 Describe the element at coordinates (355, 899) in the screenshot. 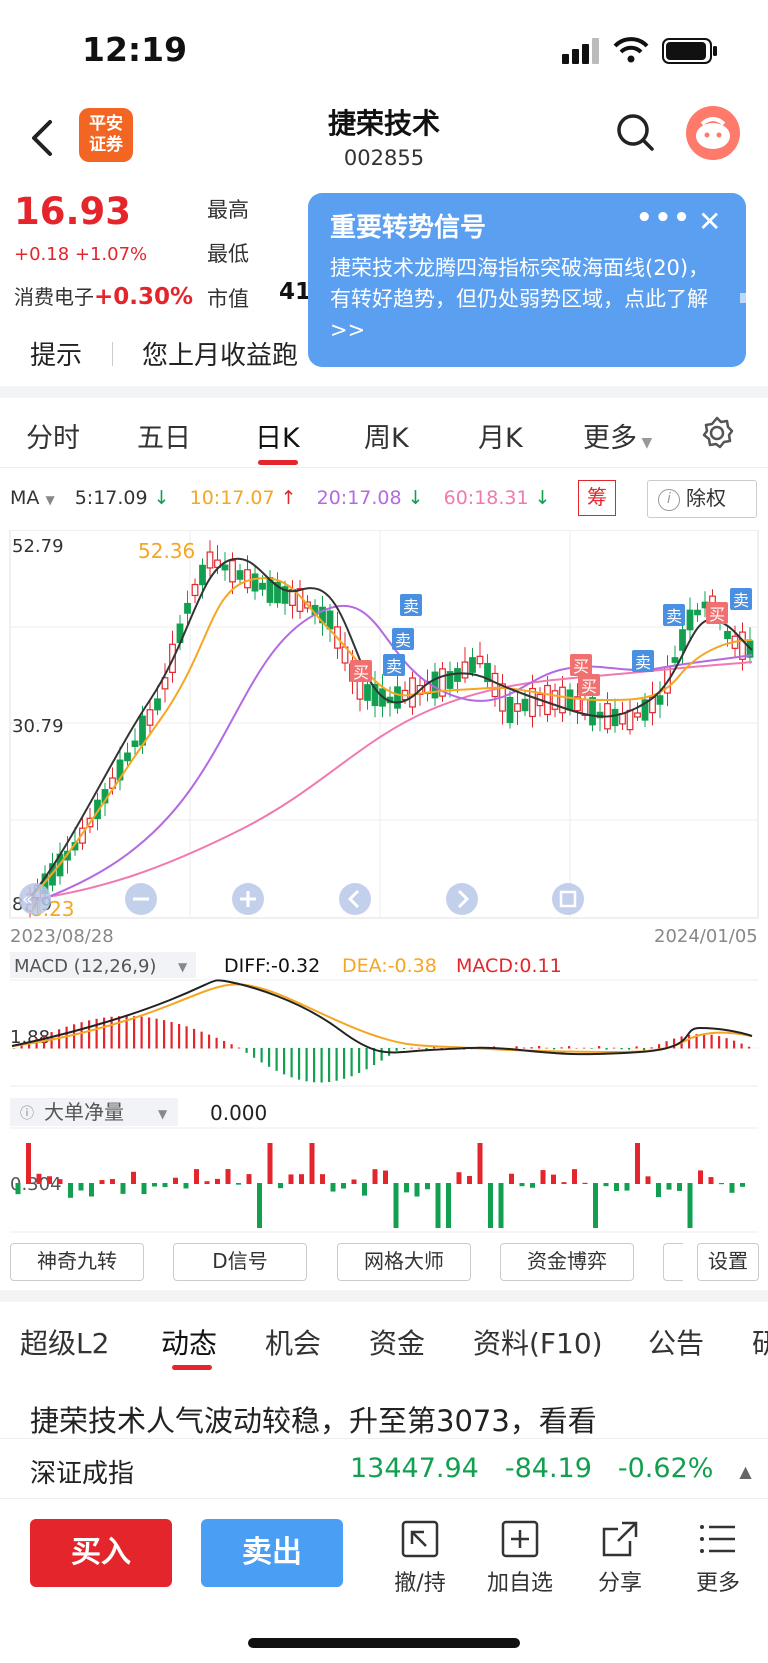

I see `chevron-left-icon` at that location.